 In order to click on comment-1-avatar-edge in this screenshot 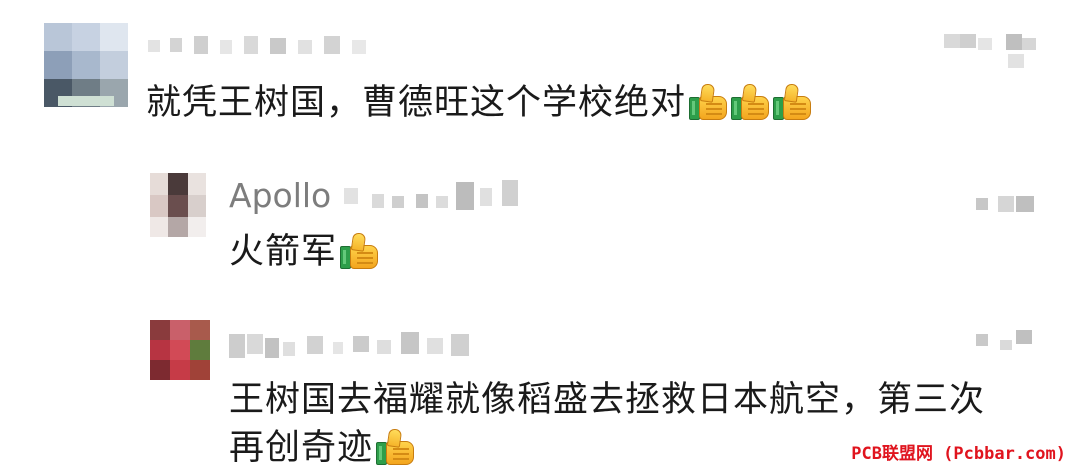, I will do `click(86, 101)`.